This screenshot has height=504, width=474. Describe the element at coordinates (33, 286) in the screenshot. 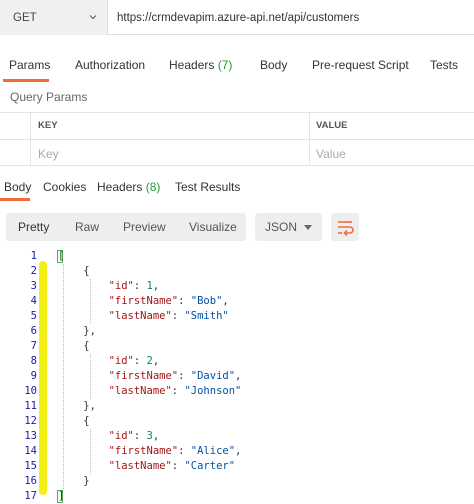

I see `line-number: 3` at that location.